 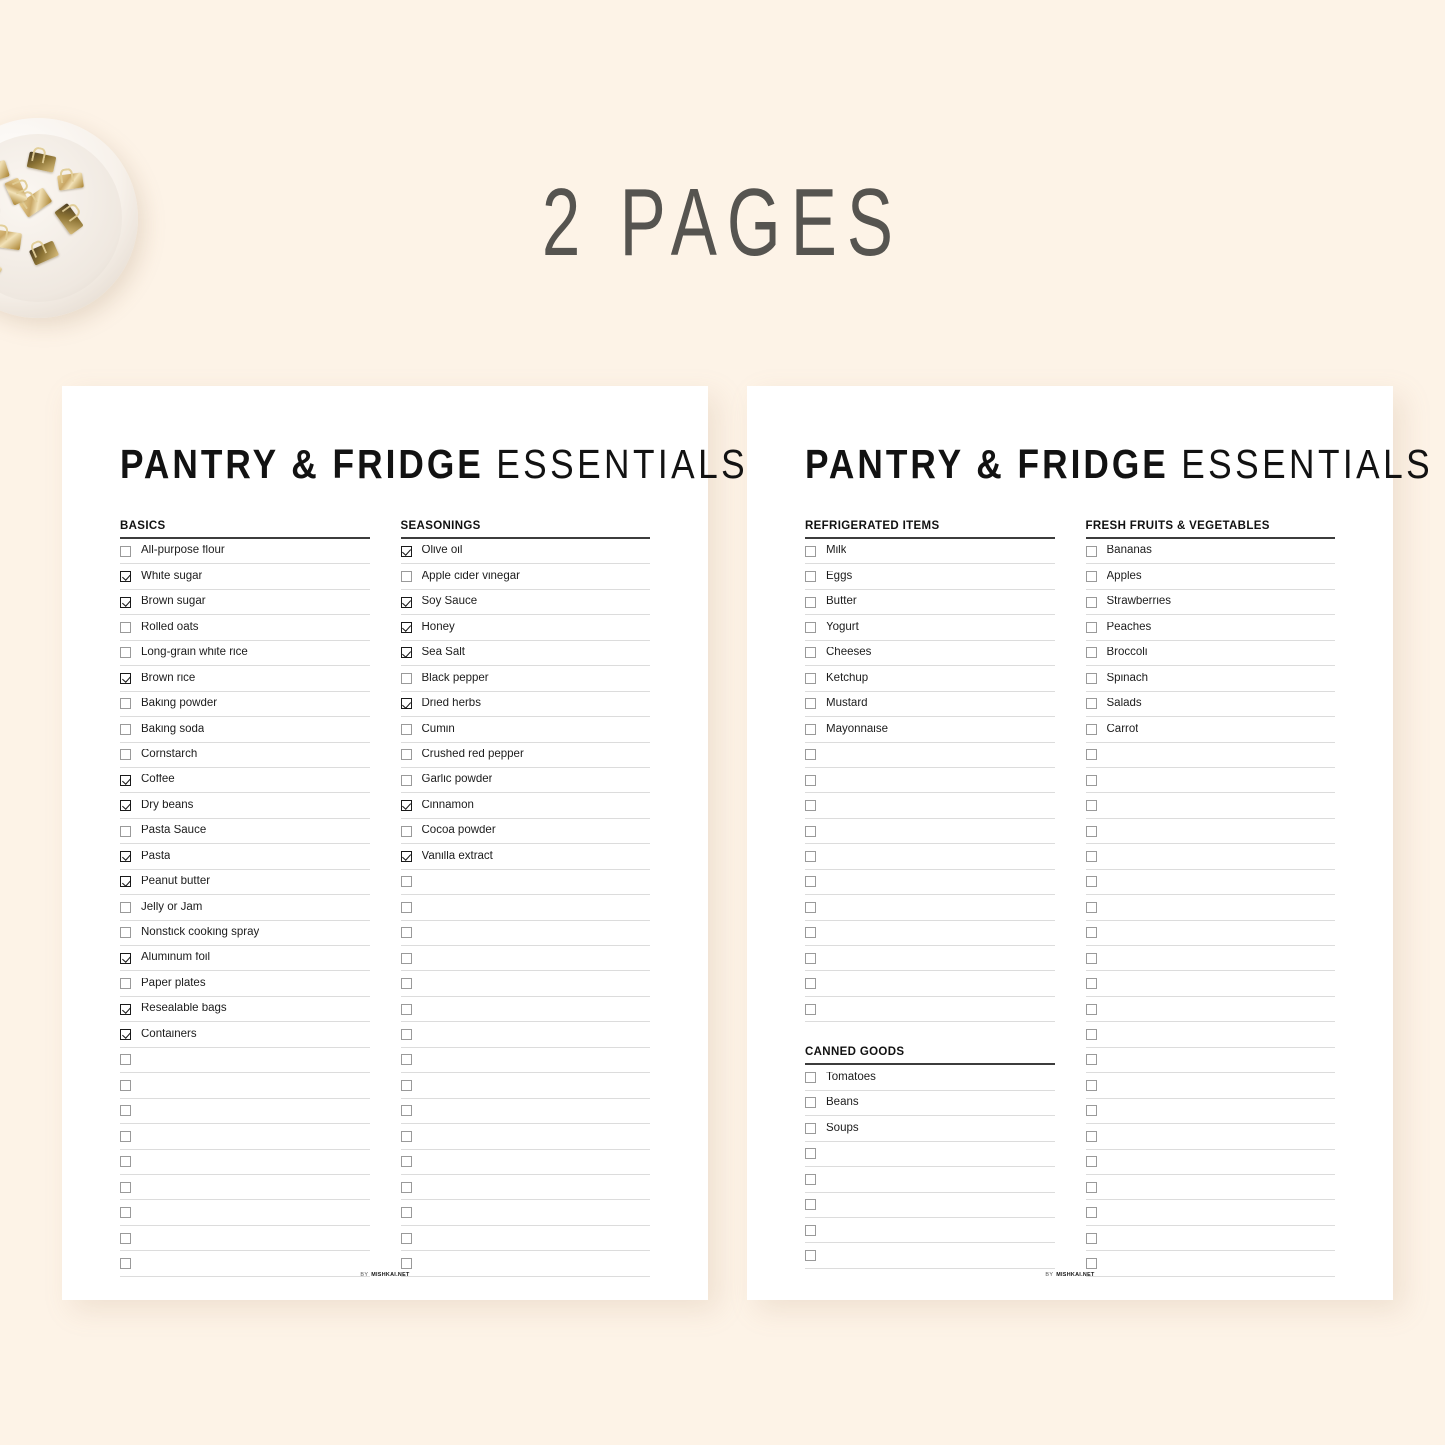 I want to click on checklist-row: Mayonnaise, so click(x=930, y=730).